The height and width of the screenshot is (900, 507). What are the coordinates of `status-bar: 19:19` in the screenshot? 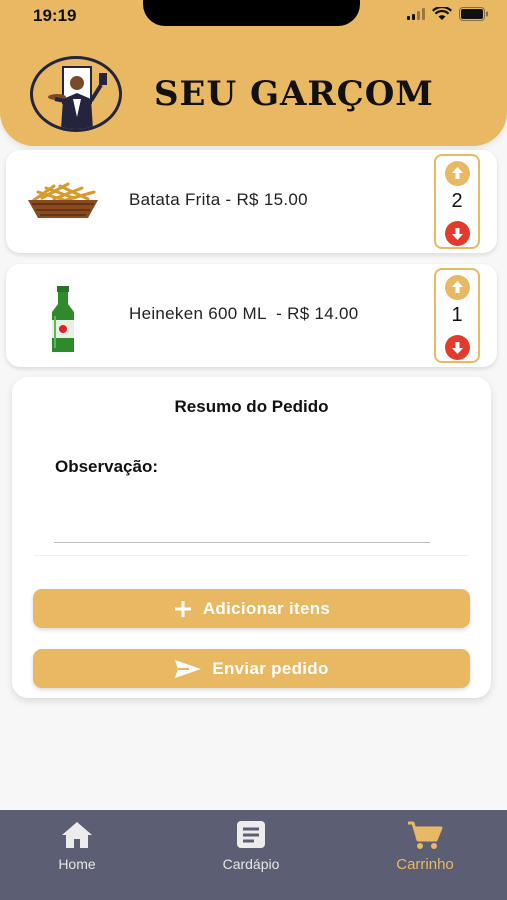 It's located at (253, 18).